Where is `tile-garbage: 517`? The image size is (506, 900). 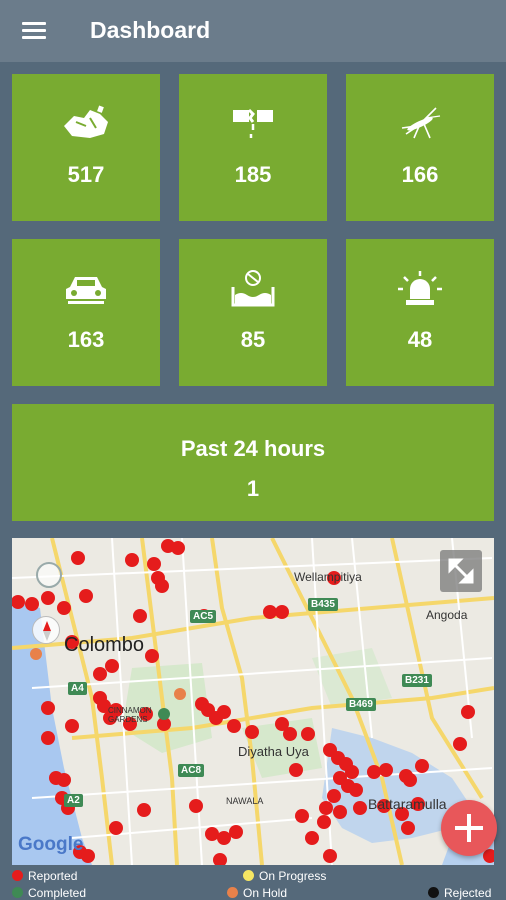 tile-garbage: 517 is located at coordinates (86, 147).